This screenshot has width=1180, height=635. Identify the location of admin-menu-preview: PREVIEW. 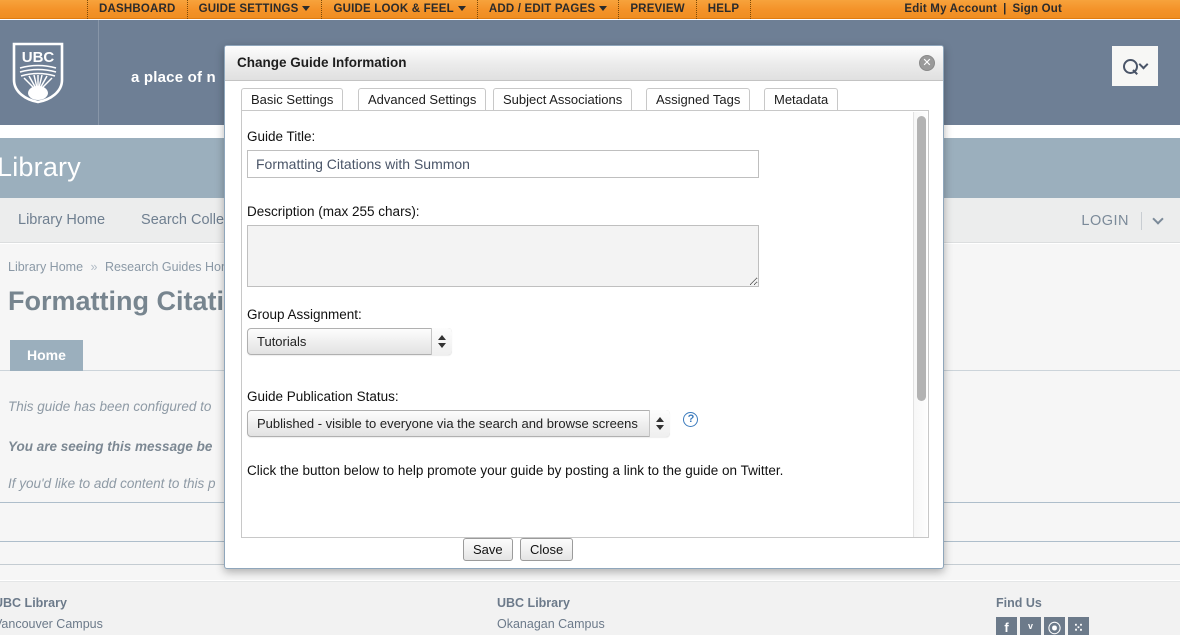
(657, 9).